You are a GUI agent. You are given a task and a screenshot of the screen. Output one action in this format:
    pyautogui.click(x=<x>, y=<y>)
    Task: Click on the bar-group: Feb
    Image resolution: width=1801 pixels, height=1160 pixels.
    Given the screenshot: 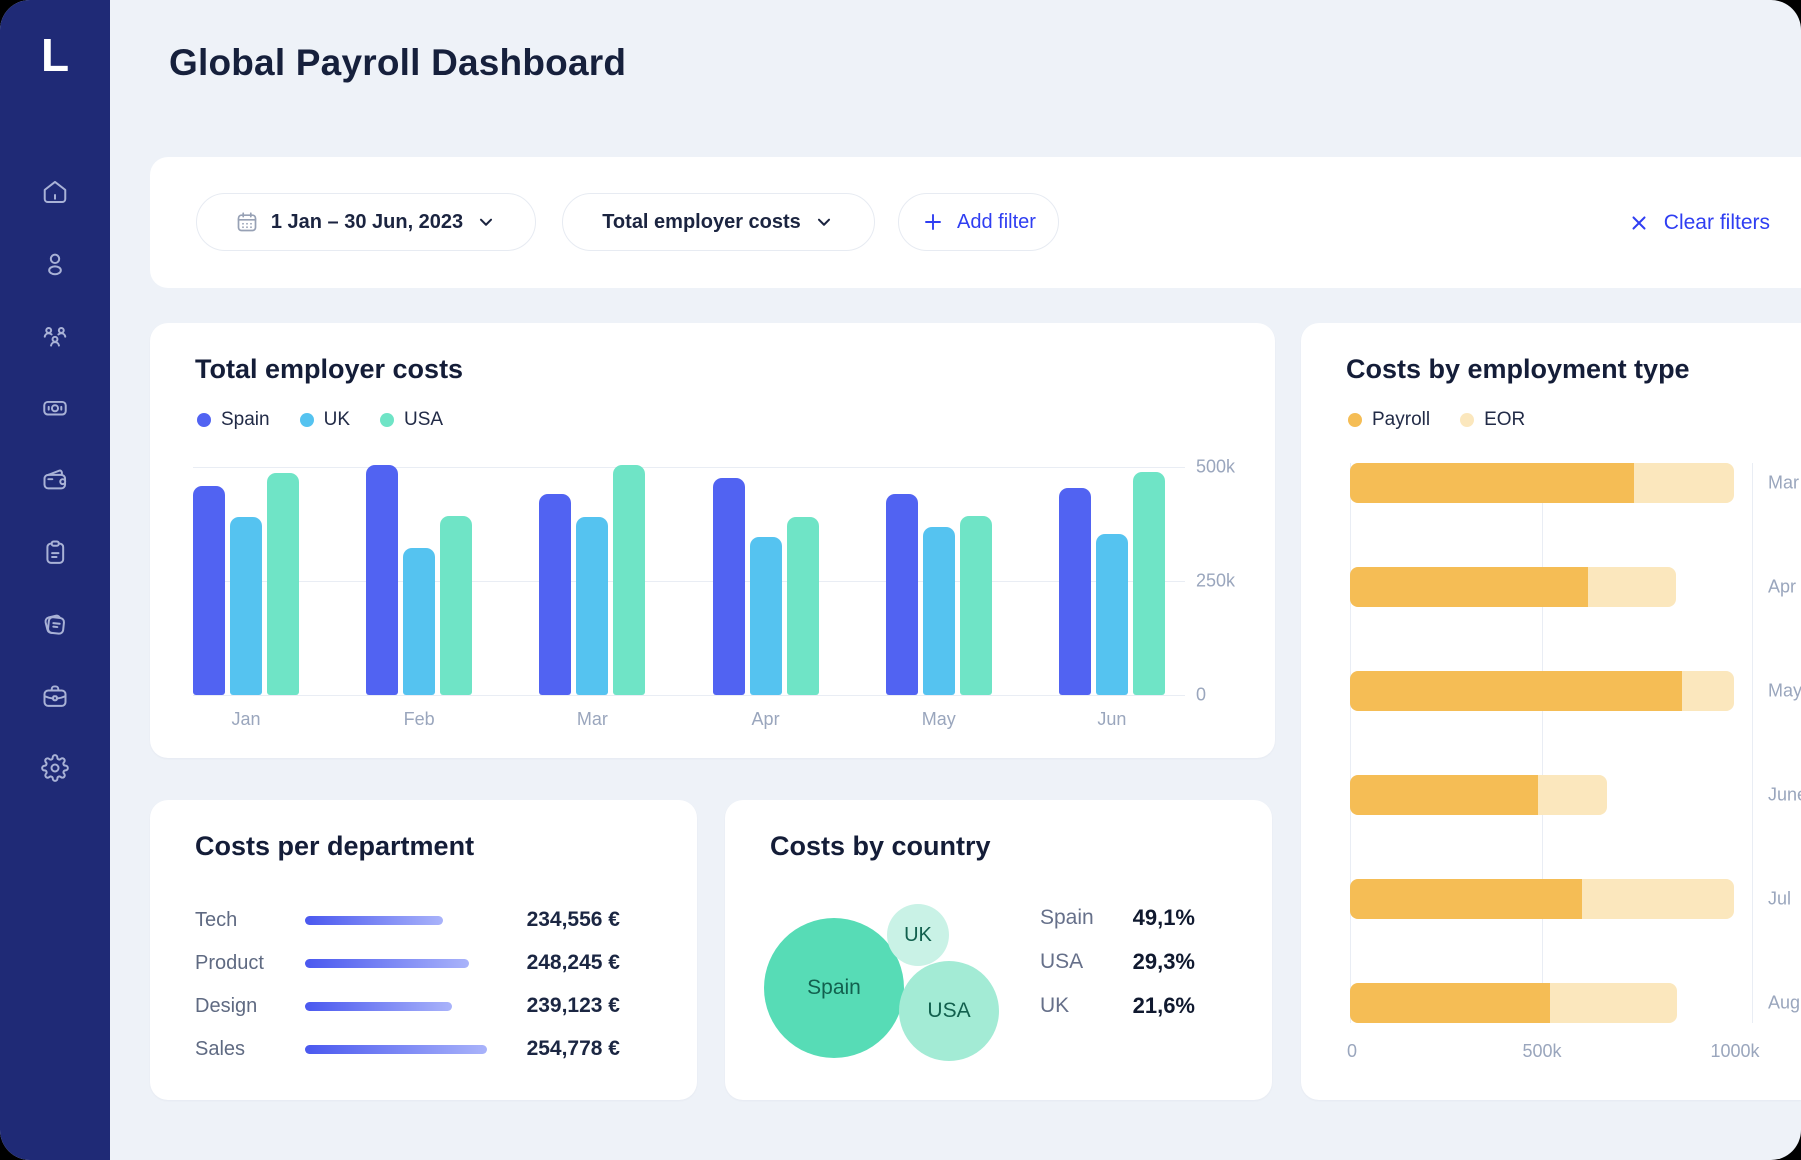 What is the action you would take?
    pyautogui.click(x=419, y=597)
    